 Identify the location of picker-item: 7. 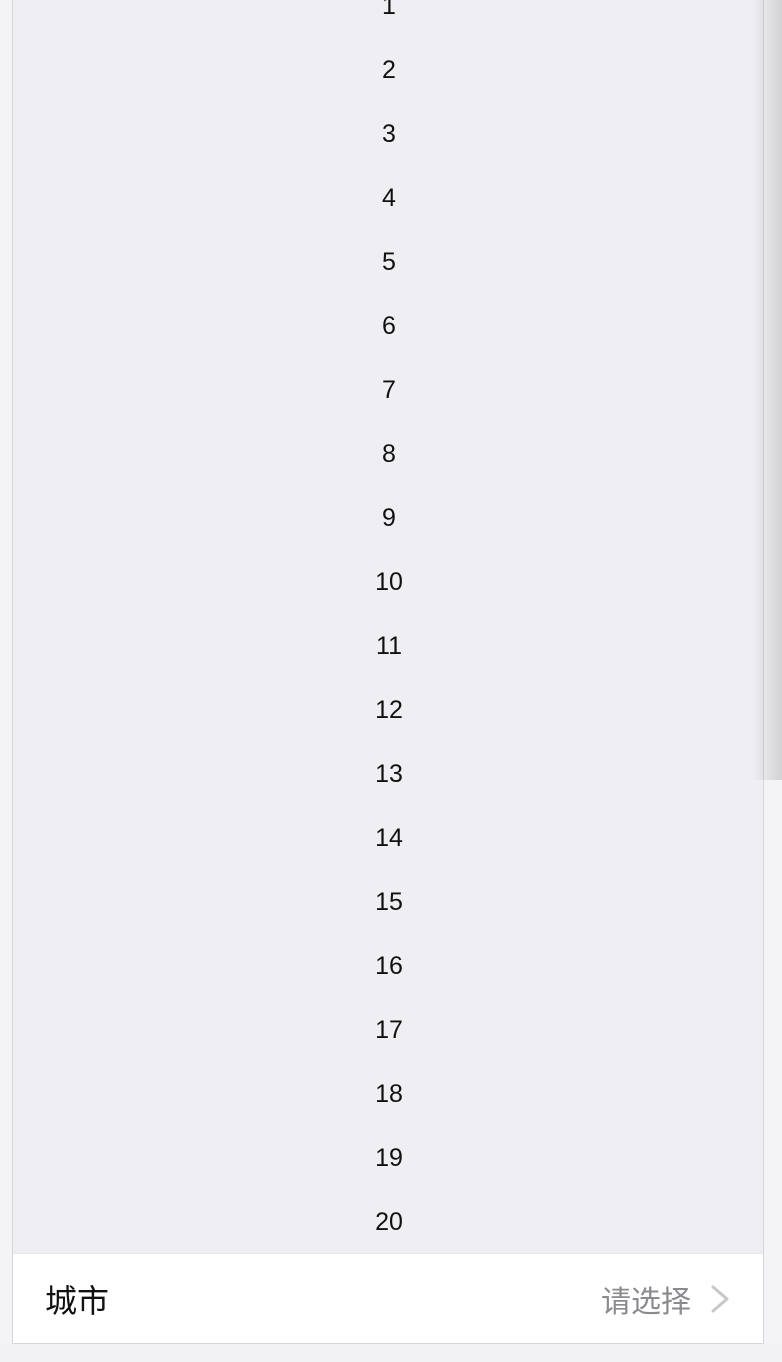
(388, 390).